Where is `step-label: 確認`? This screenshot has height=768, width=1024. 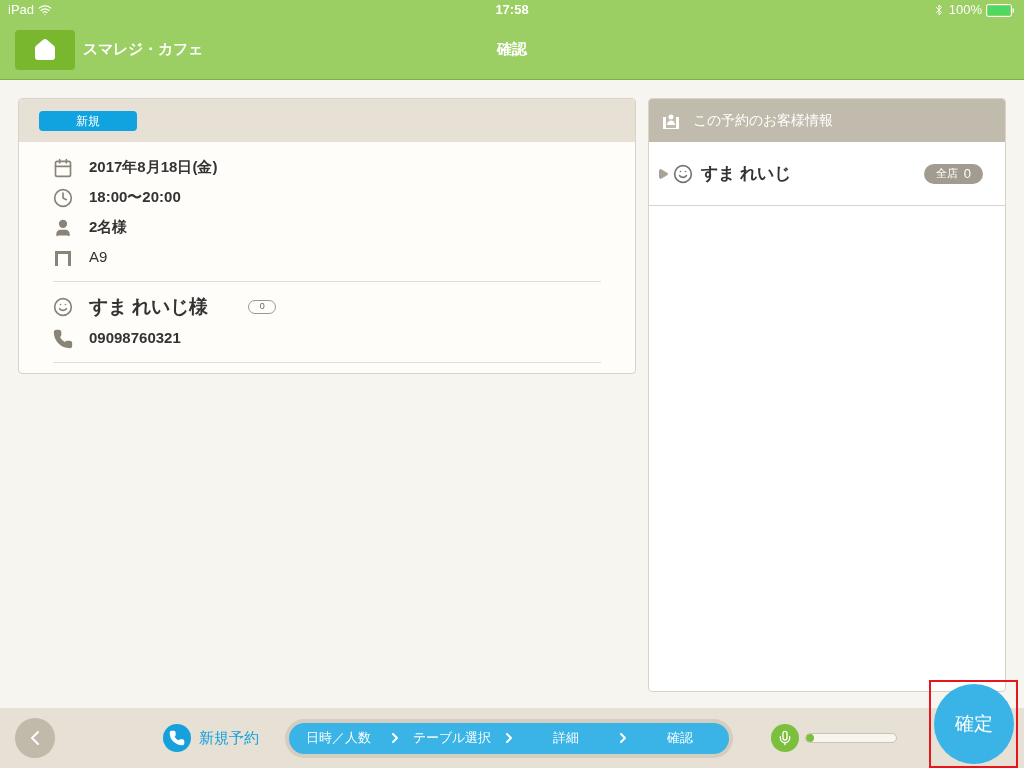
step-label: 確認 is located at coordinates (680, 738).